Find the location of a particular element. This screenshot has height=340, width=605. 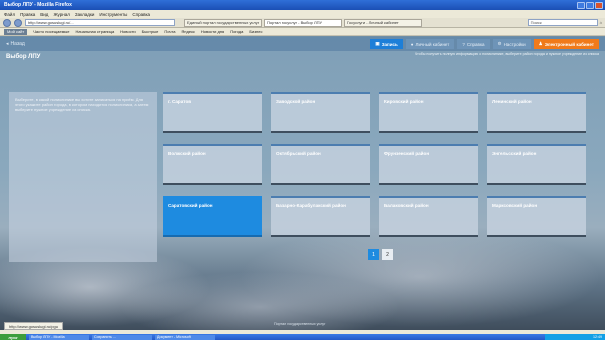

menu-tools: Инструменты is located at coordinates (113, 14).